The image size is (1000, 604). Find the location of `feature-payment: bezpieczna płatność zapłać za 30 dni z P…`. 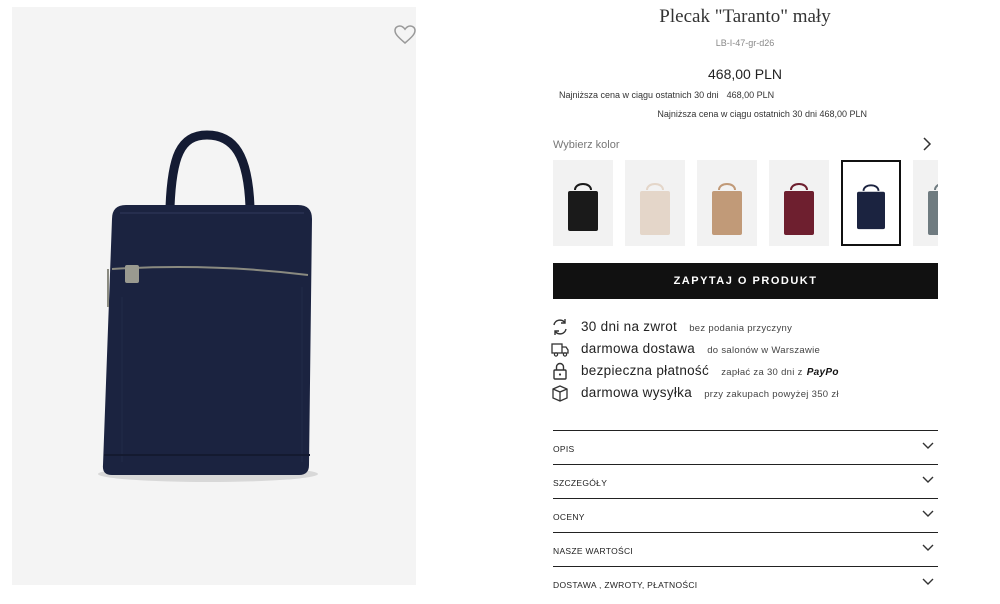

feature-payment: bezpieczna płatność zapłać za 30 dni z P… is located at coordinates (746, 372).